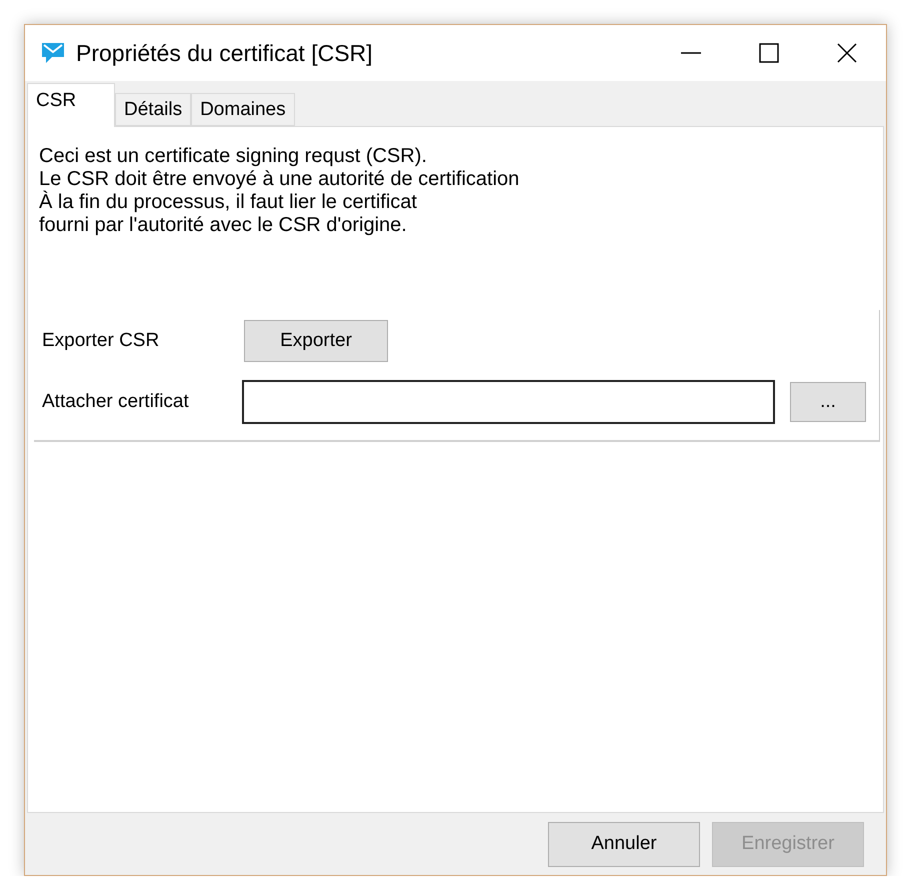 The width and height of the screenshot is (904, 889). What do you see at coordinates (691, 53) in the screenshot?
I see `minimize-icon` at bounding box center [691, 53].